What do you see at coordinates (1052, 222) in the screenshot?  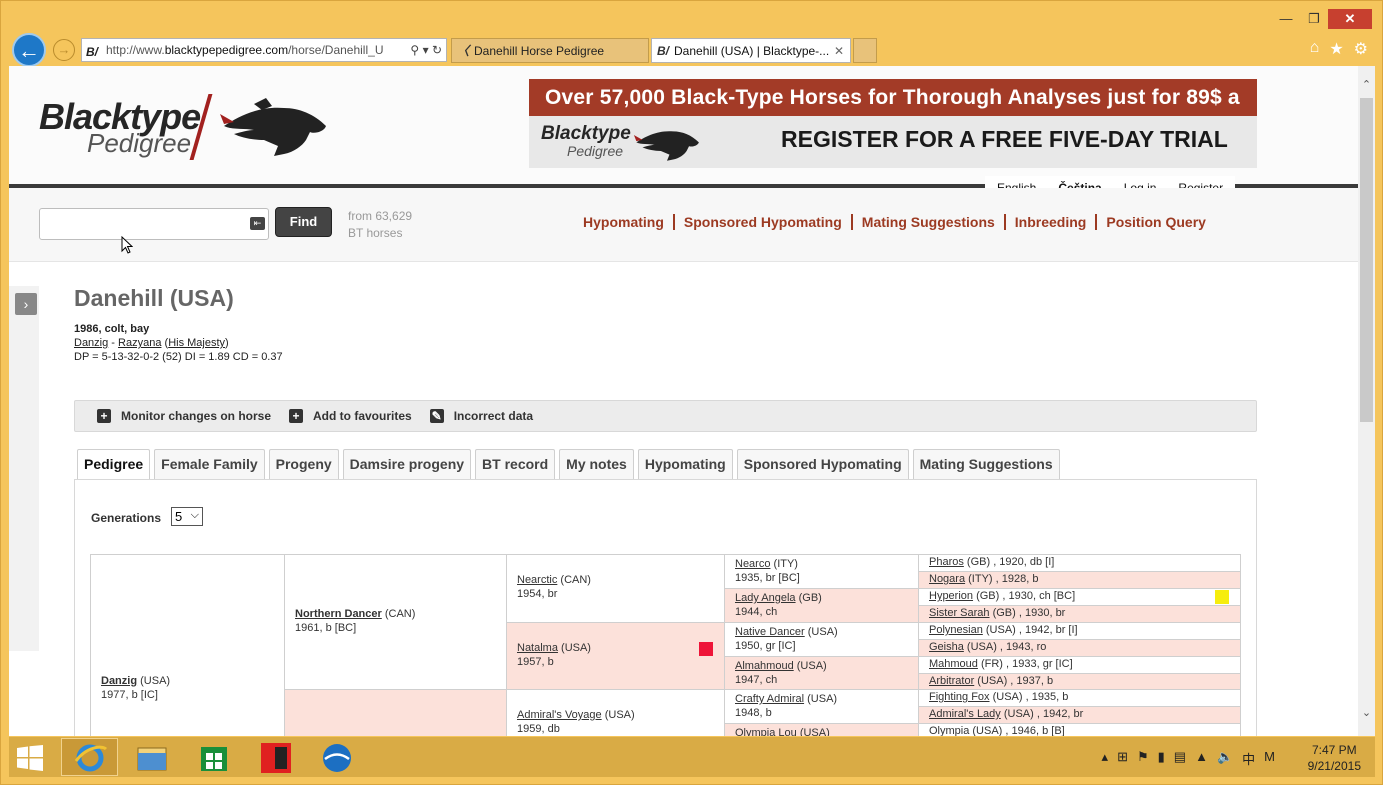 I see `nav-inbreeding: Inbreeding` at bounding box center [1052, 222].